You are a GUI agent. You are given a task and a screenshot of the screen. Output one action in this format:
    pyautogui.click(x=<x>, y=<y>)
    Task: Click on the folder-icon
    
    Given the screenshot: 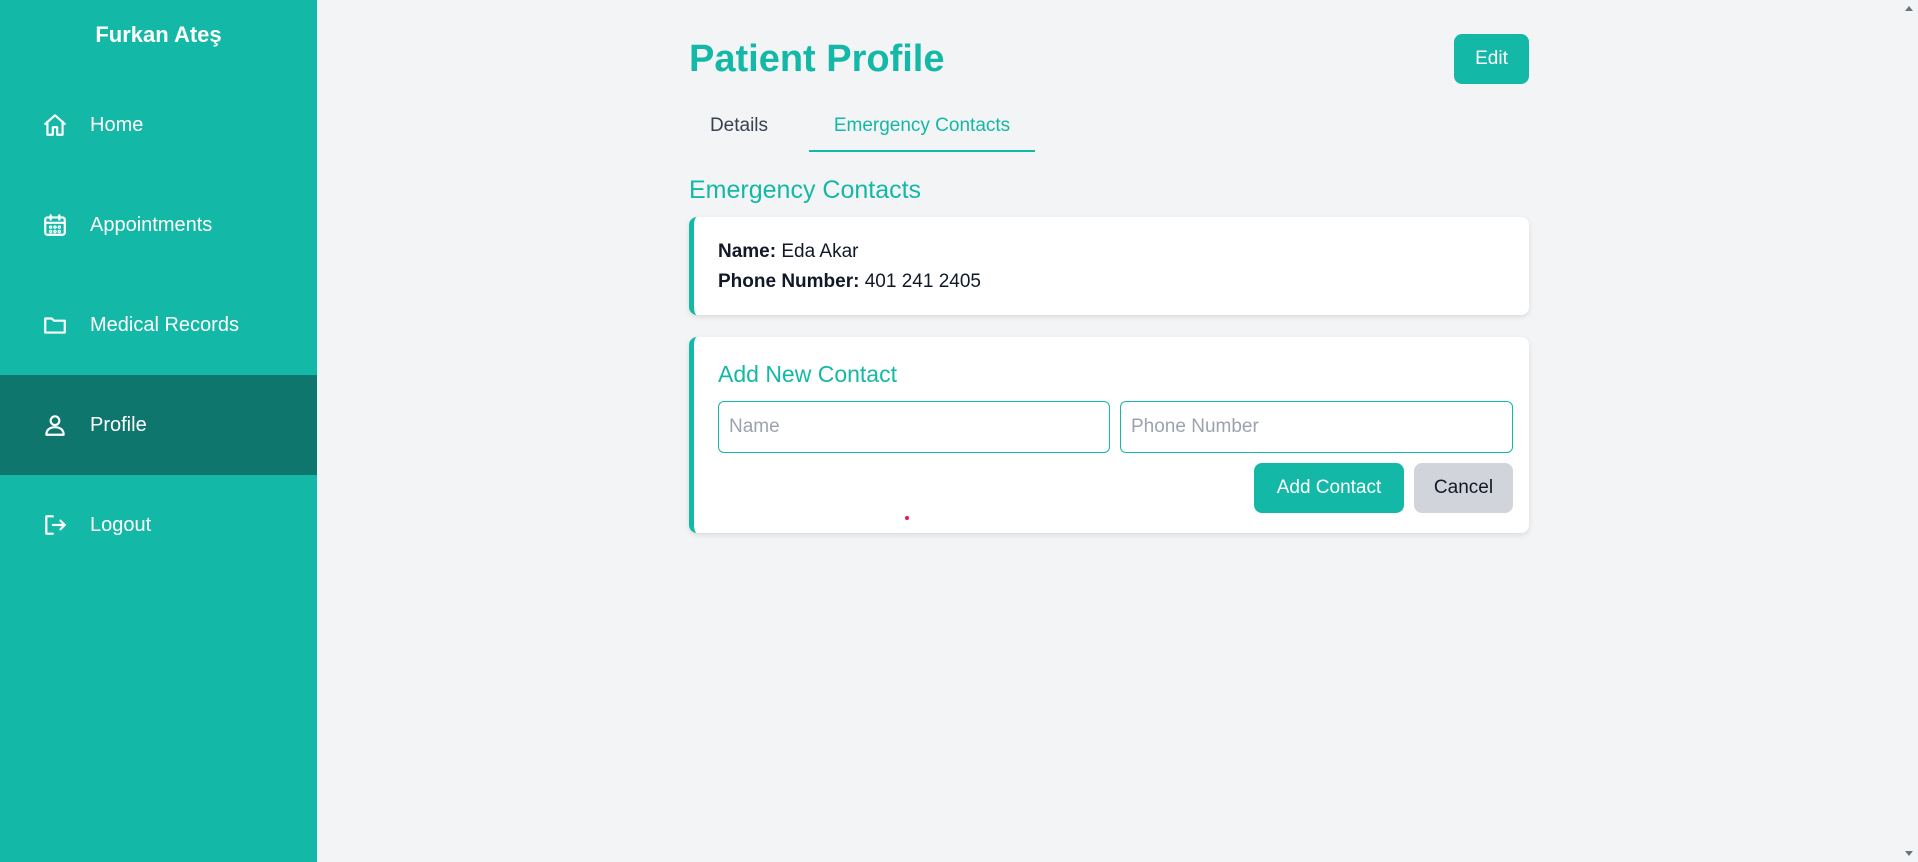 What is the action you would take?
    pyautogui.click(x=55, y=325)
    